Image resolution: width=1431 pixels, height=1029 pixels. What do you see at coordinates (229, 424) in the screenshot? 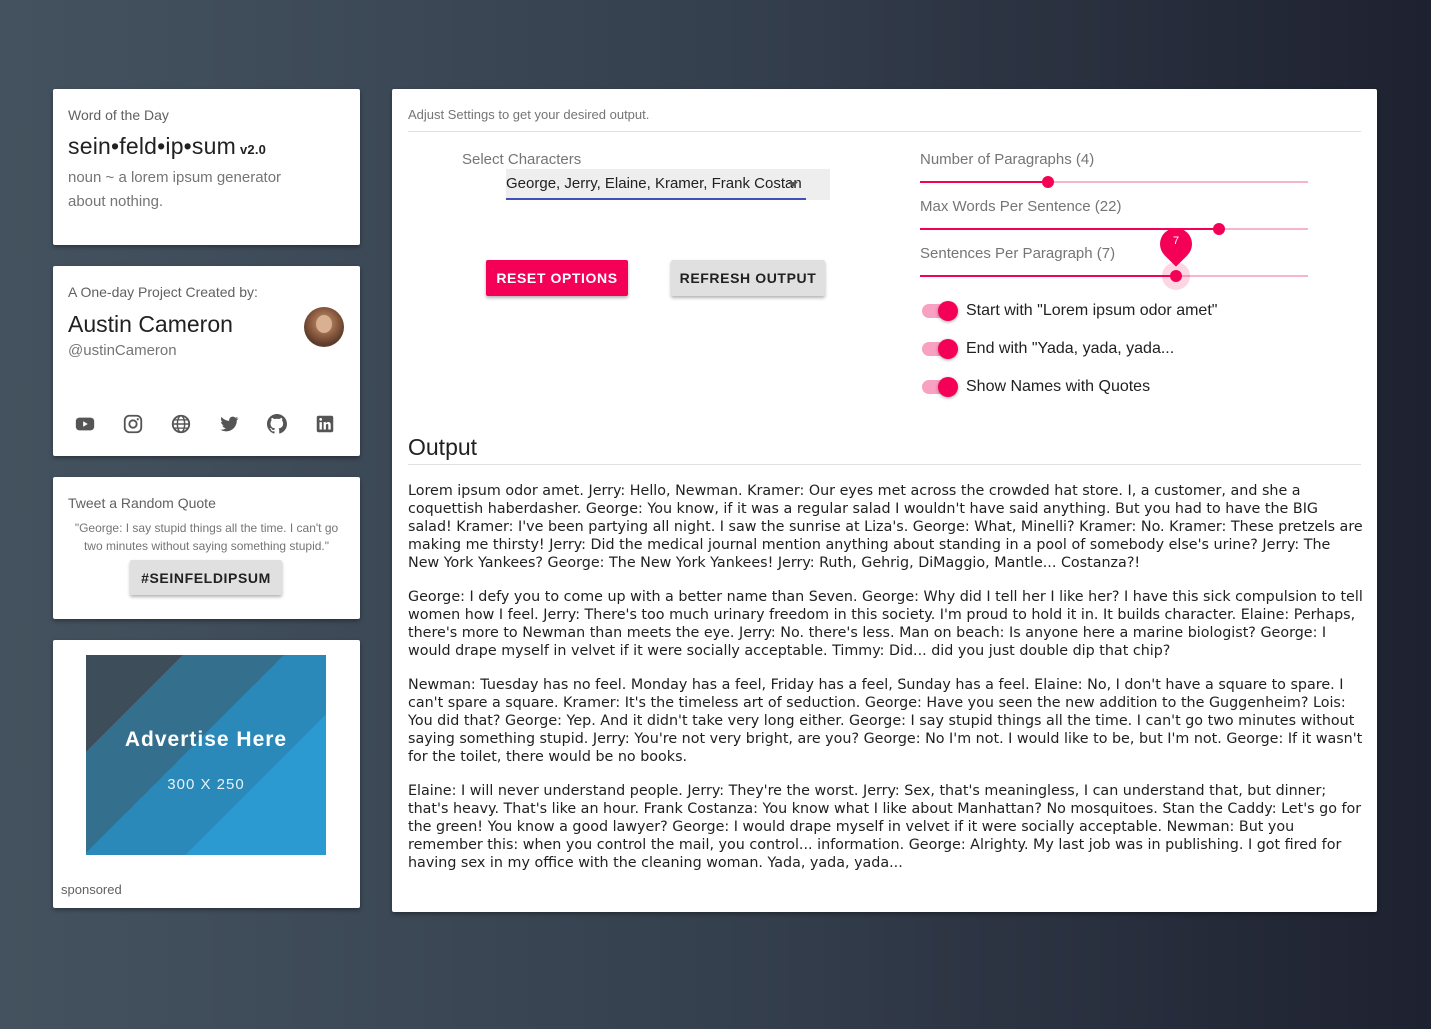
I see `twitter-icon` at bounding box center [229, 424].